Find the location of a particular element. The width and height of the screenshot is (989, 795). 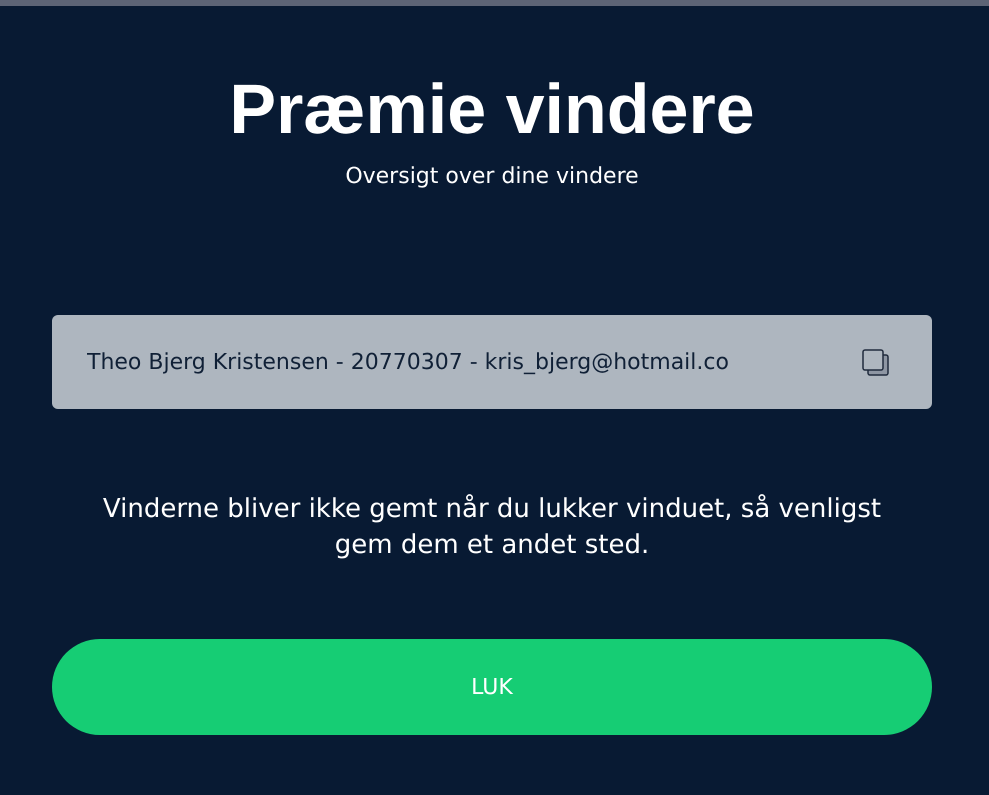

close-button: LUK is located at coordinates (492, 687).